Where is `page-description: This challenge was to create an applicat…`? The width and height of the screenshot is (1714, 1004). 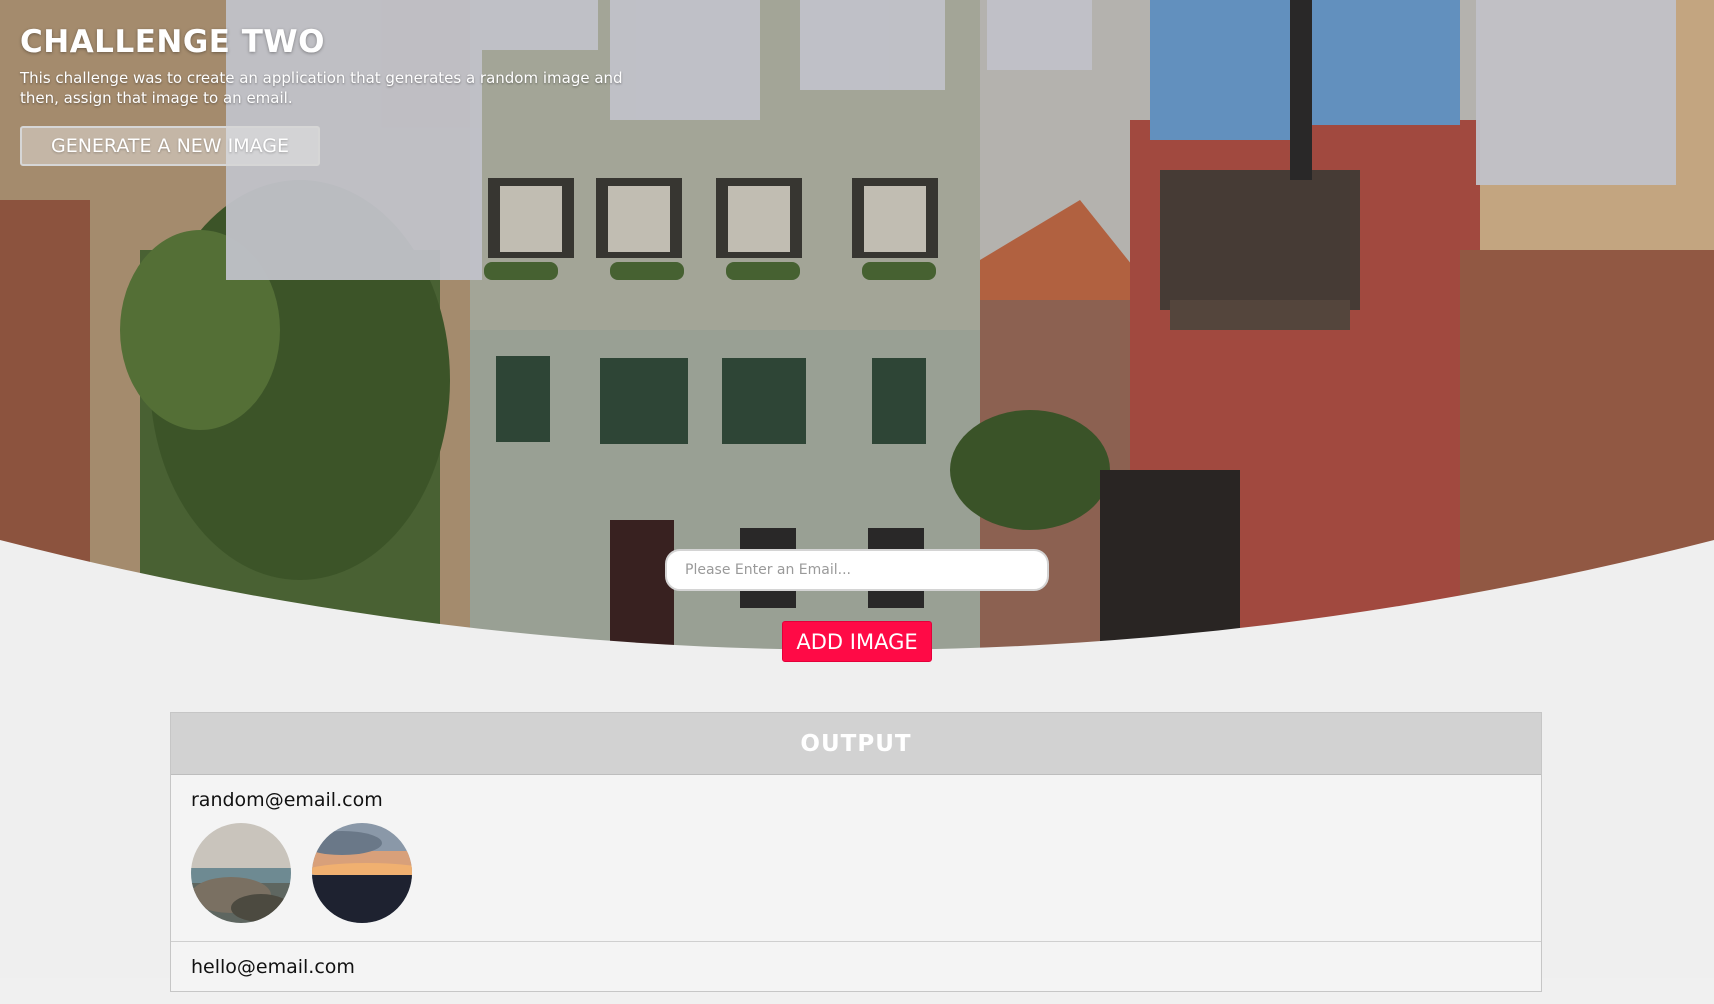 page-description: This challenge was to create an applicat… is located at coordinates (321, 88).